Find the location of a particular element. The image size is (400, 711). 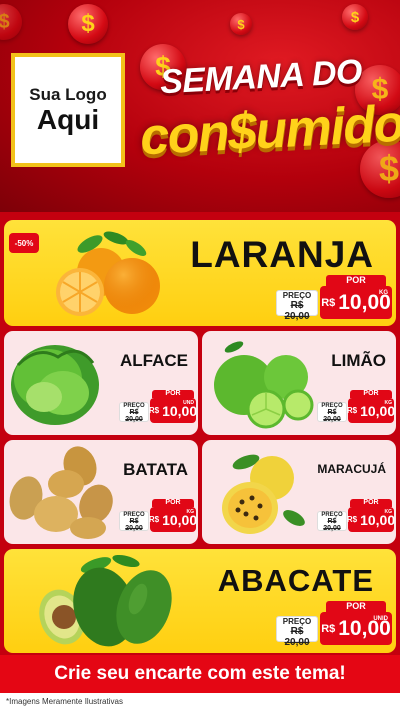

passion-fruit-image is located at coordinates (263, 494).